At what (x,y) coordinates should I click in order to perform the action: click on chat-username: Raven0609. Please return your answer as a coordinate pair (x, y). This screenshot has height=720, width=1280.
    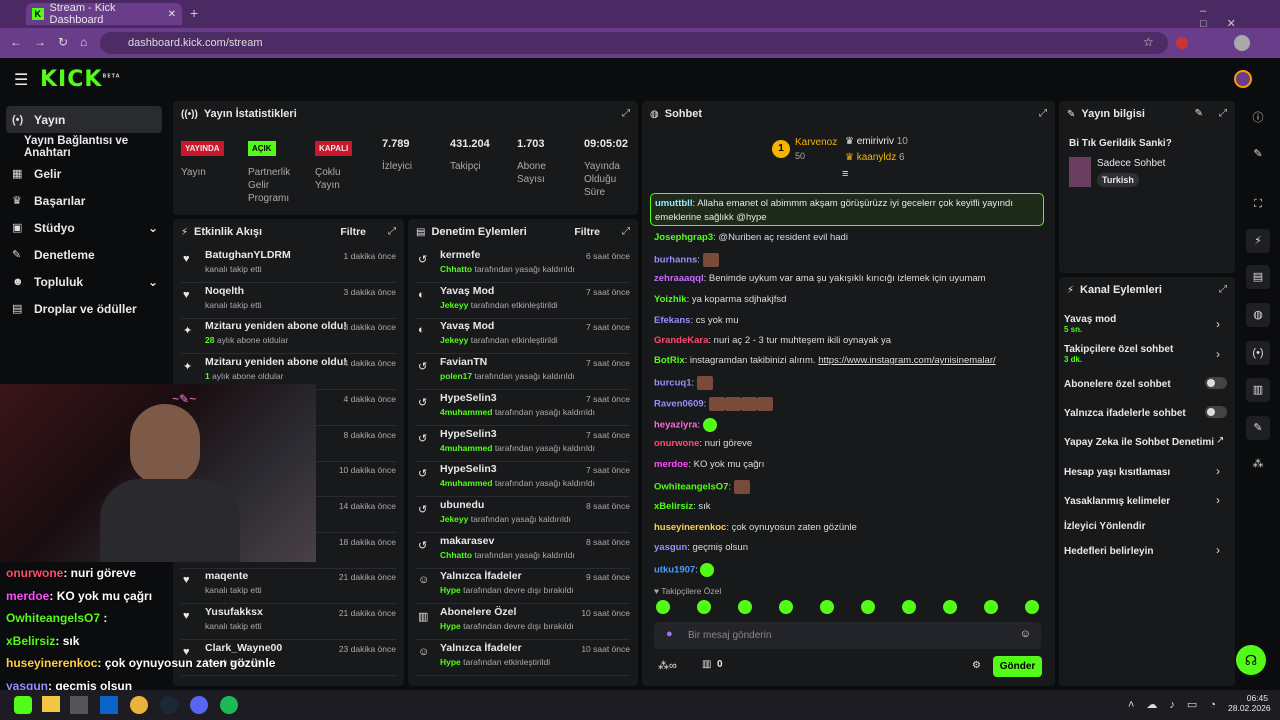
    Looking at the image, I should click on (679, 404).